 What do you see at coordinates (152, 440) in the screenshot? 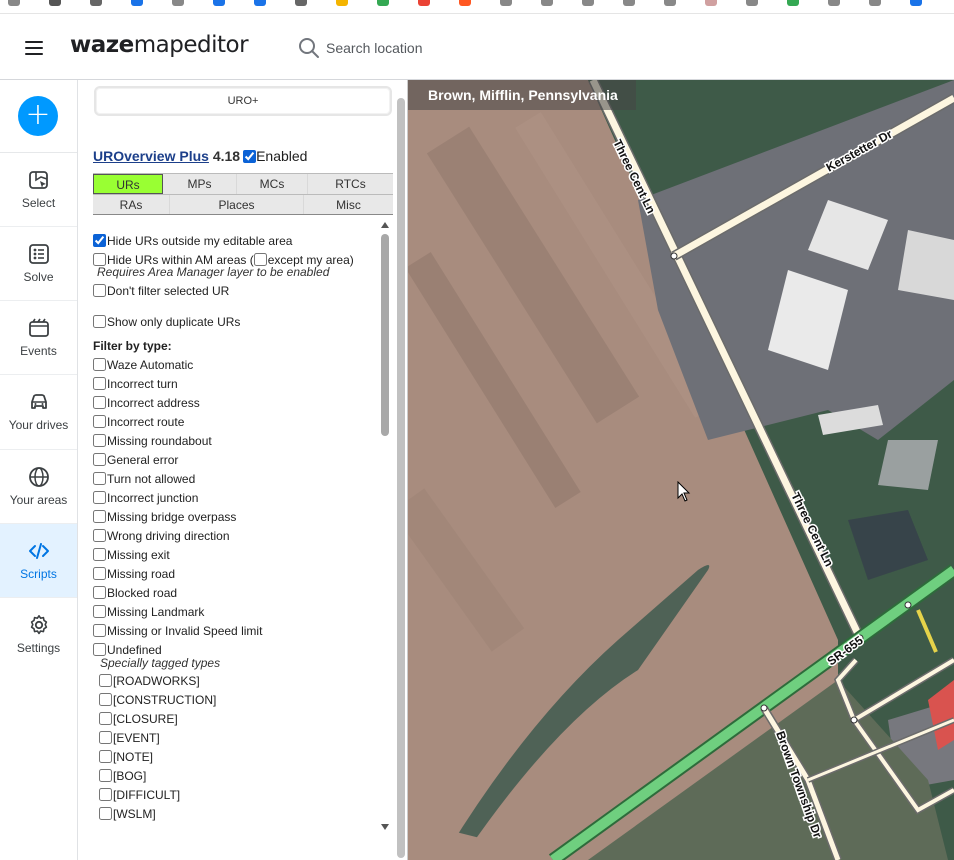
I see `type-filter-option: Missing roundabout` at bounding box center [152, 440].